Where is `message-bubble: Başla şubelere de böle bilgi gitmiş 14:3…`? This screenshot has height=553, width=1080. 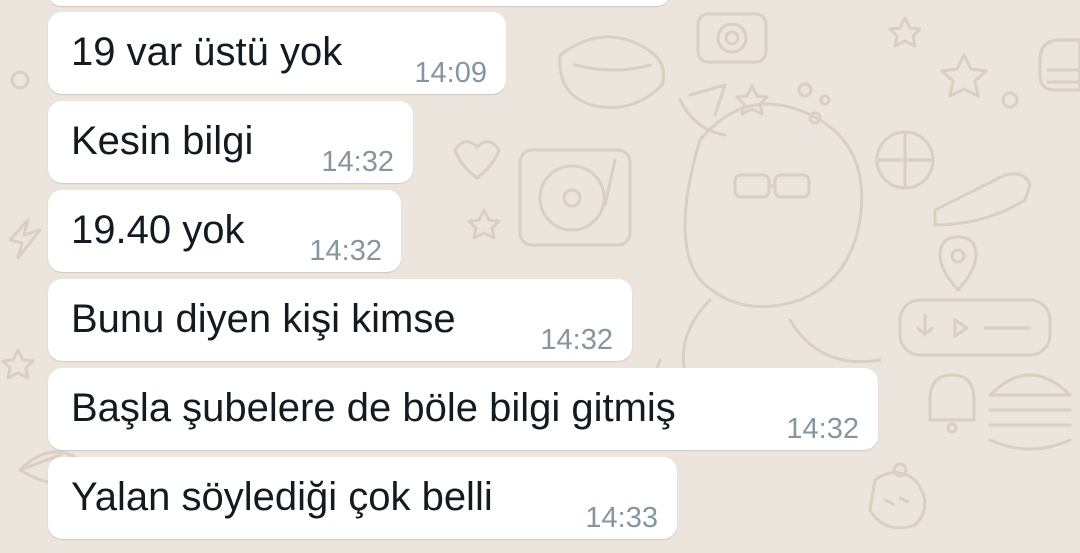
message-bubble: Başla şubelere de böle bilgi gitmiş 14:3… is located at coordinates (463, 409).